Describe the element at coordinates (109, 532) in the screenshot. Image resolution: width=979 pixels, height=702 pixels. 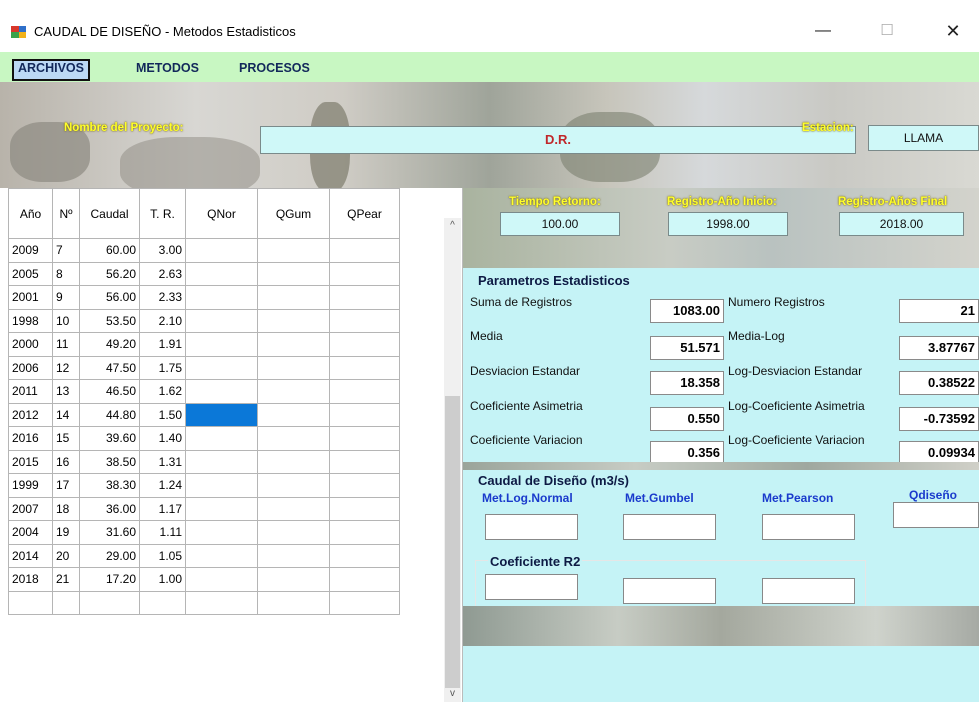
I see `cell-caudal: 31.60` at that location.